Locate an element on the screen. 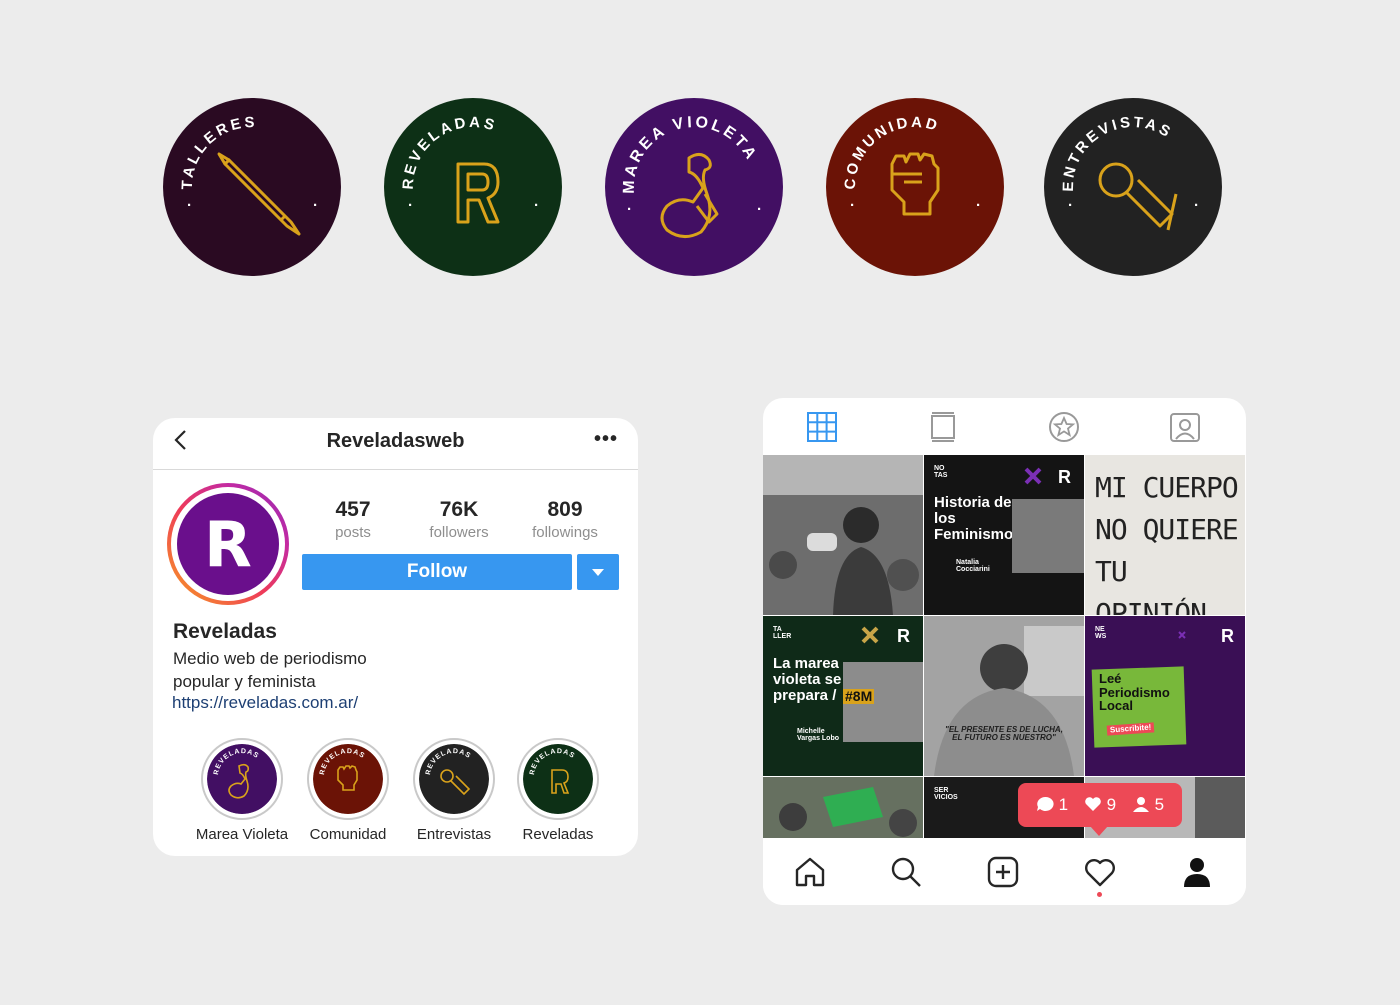  activity-notification-bubble: 1 9 5 is located at coordinates (1100, 809).